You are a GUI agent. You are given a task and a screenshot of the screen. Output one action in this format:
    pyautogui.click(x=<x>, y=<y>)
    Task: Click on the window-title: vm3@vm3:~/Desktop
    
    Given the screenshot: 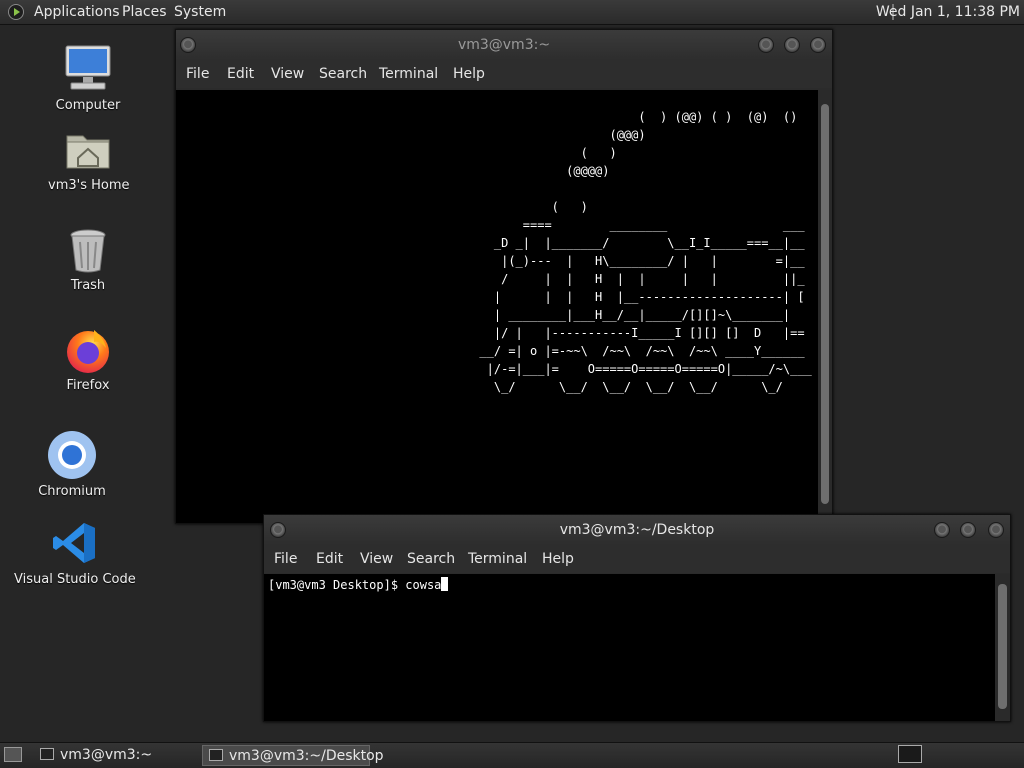 What is the action you would take?
    pyautogui.click(x=637, y=530)
    